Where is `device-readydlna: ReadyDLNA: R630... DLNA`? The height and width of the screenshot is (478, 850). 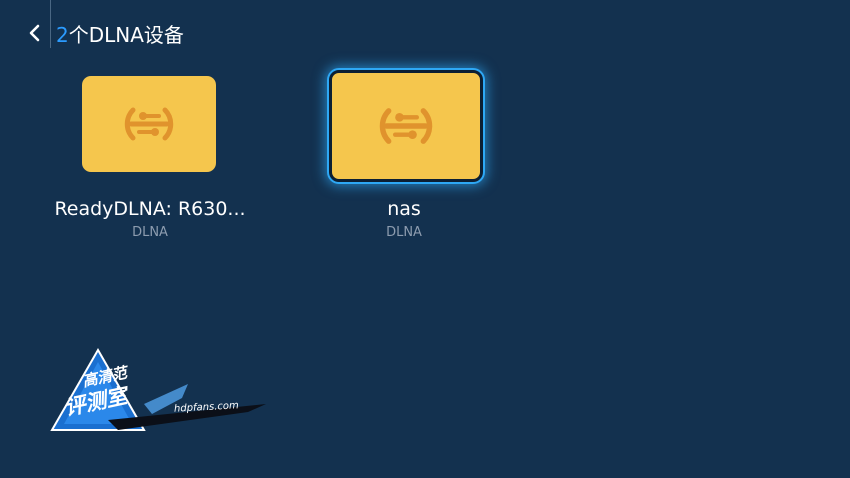
device-readydlna: ReadyDLNA: R630... DLNA is located at coordinates (150, 160).